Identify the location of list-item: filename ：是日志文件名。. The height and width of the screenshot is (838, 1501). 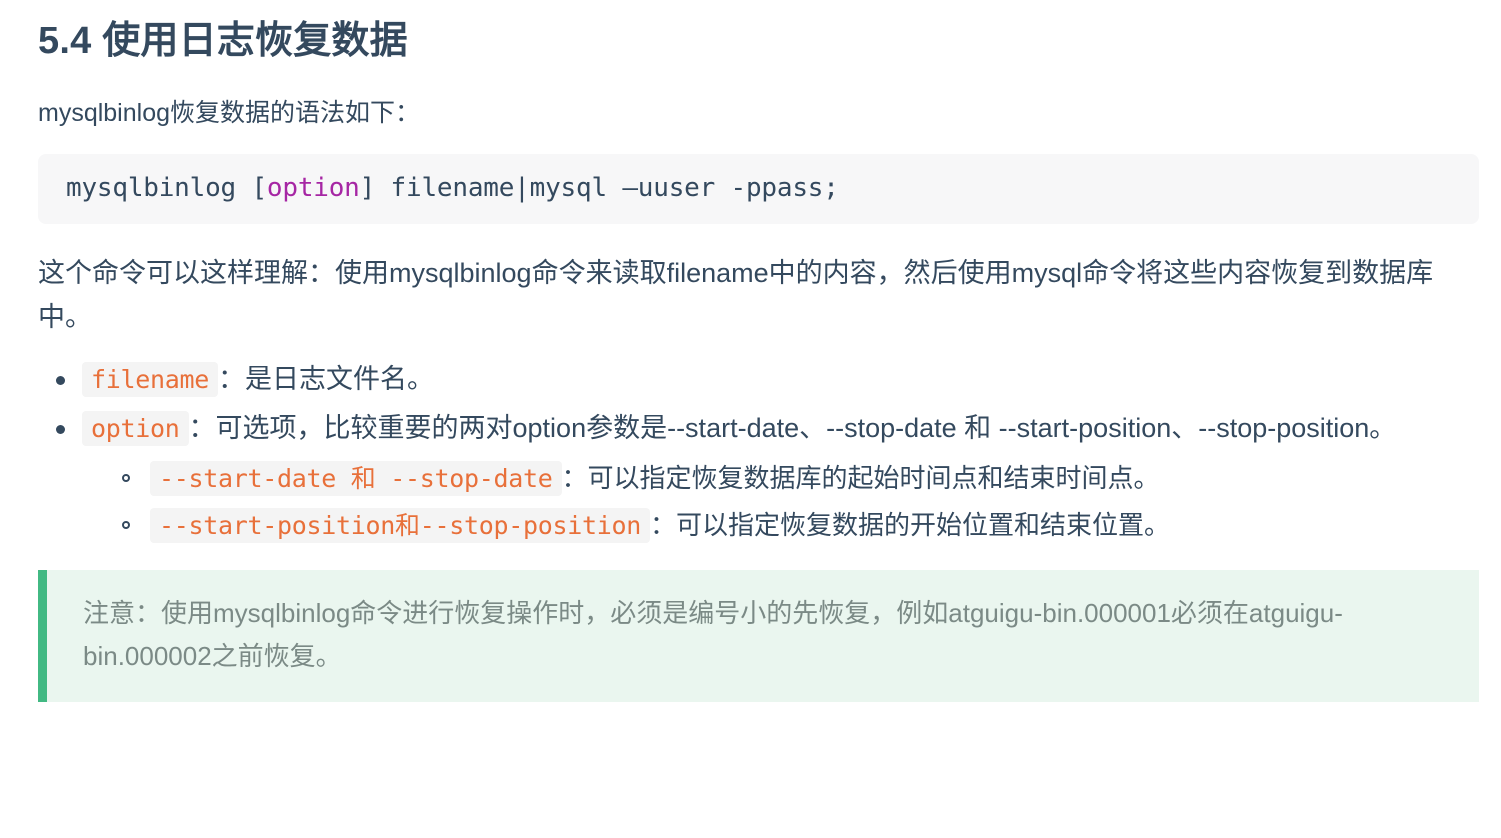
(767, 380).